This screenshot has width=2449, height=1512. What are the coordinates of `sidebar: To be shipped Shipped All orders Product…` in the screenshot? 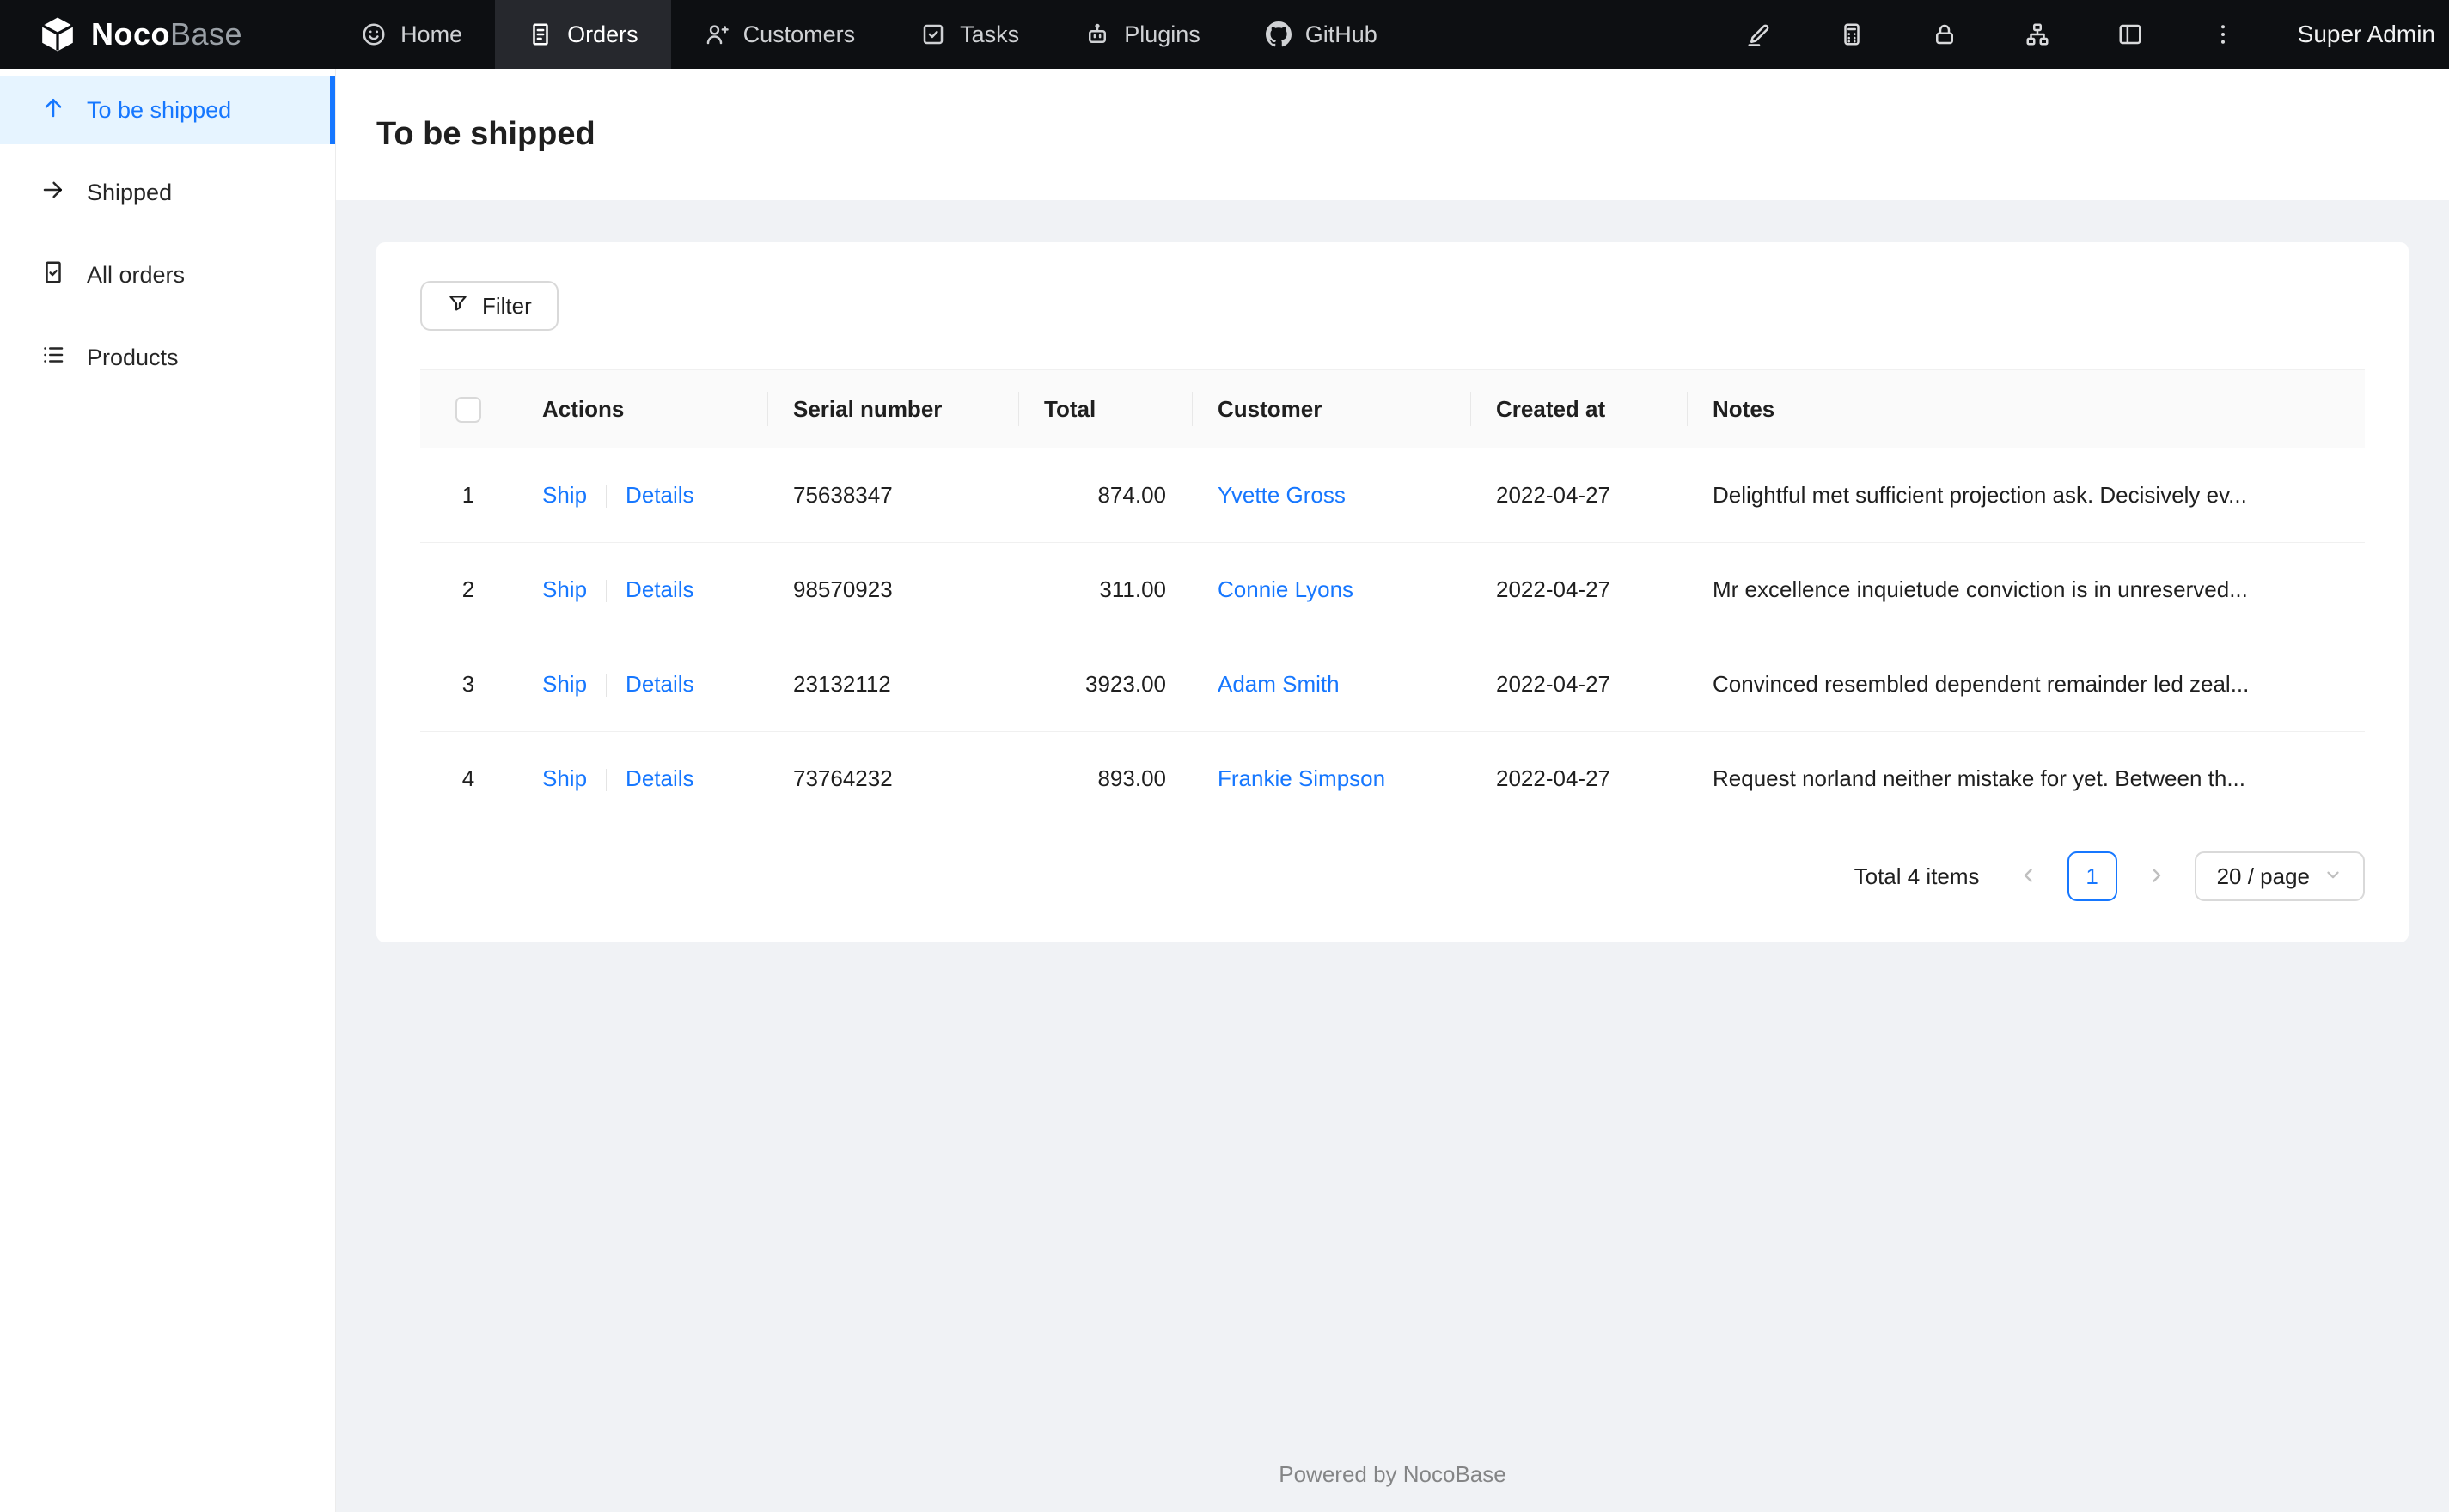 It's located at (168, 790).